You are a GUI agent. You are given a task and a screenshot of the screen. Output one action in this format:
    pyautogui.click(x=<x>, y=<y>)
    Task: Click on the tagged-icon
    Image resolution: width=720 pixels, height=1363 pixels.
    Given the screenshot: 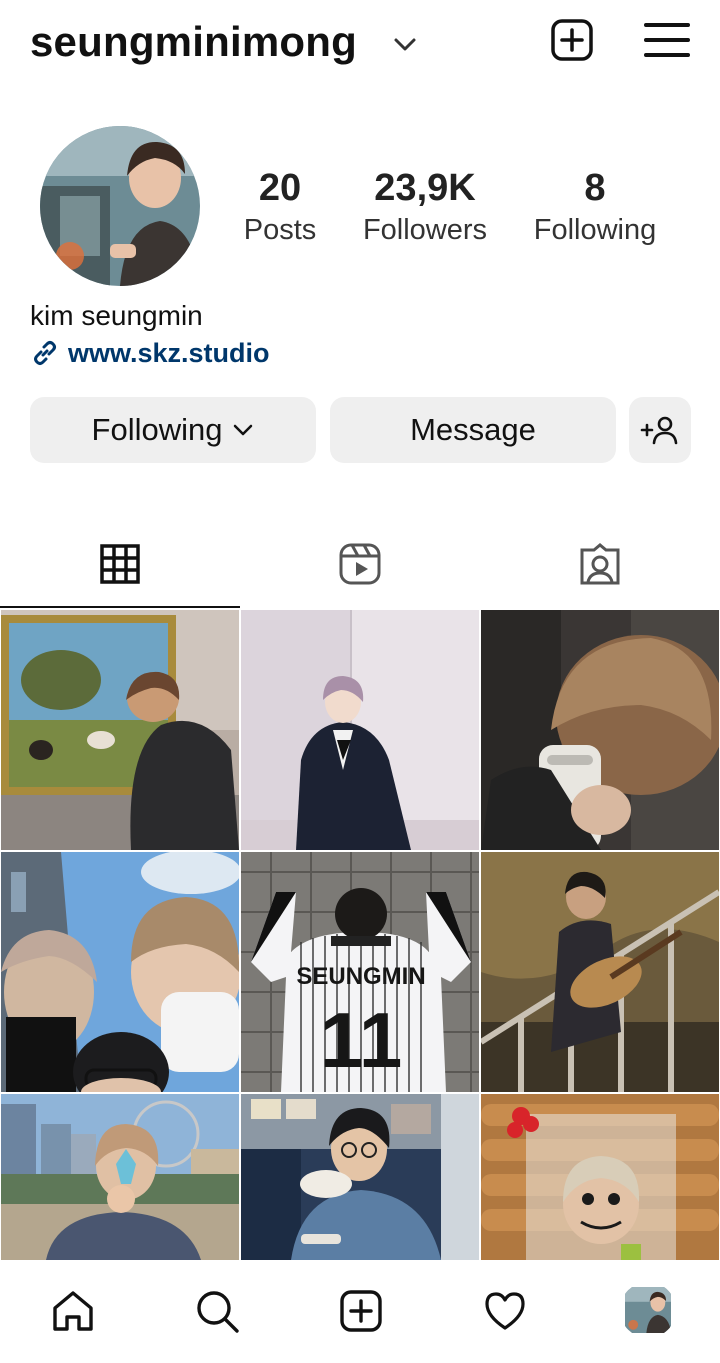 What is the action you would take?
    pyautogui.click(x=600, y=564)
    